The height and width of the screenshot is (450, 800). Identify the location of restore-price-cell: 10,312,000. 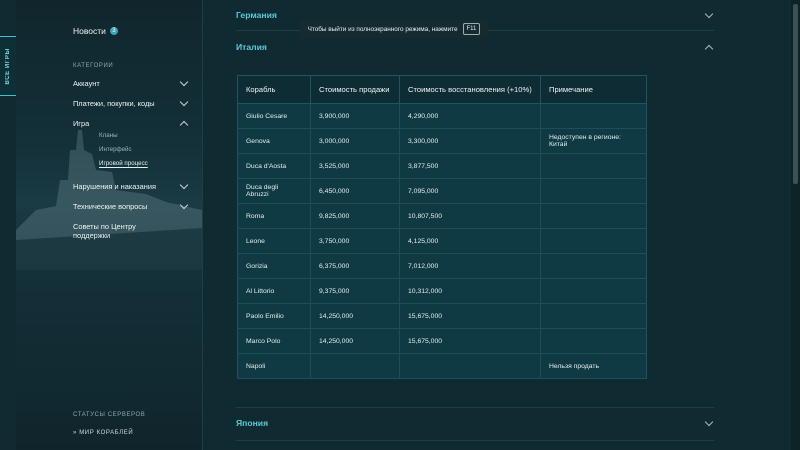
(470, 291).